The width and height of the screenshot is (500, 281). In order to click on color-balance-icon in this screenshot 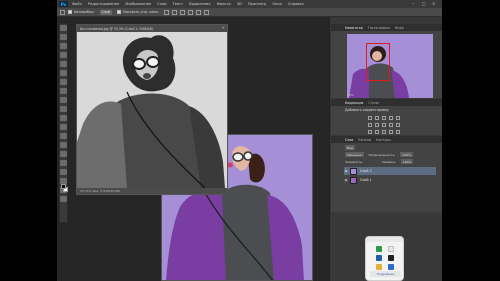, I will do `click(377, 125)`.